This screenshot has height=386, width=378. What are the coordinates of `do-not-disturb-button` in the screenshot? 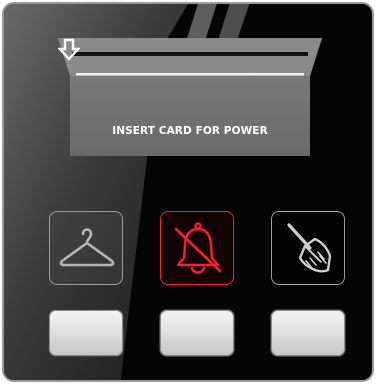 It's located at (197, 333).